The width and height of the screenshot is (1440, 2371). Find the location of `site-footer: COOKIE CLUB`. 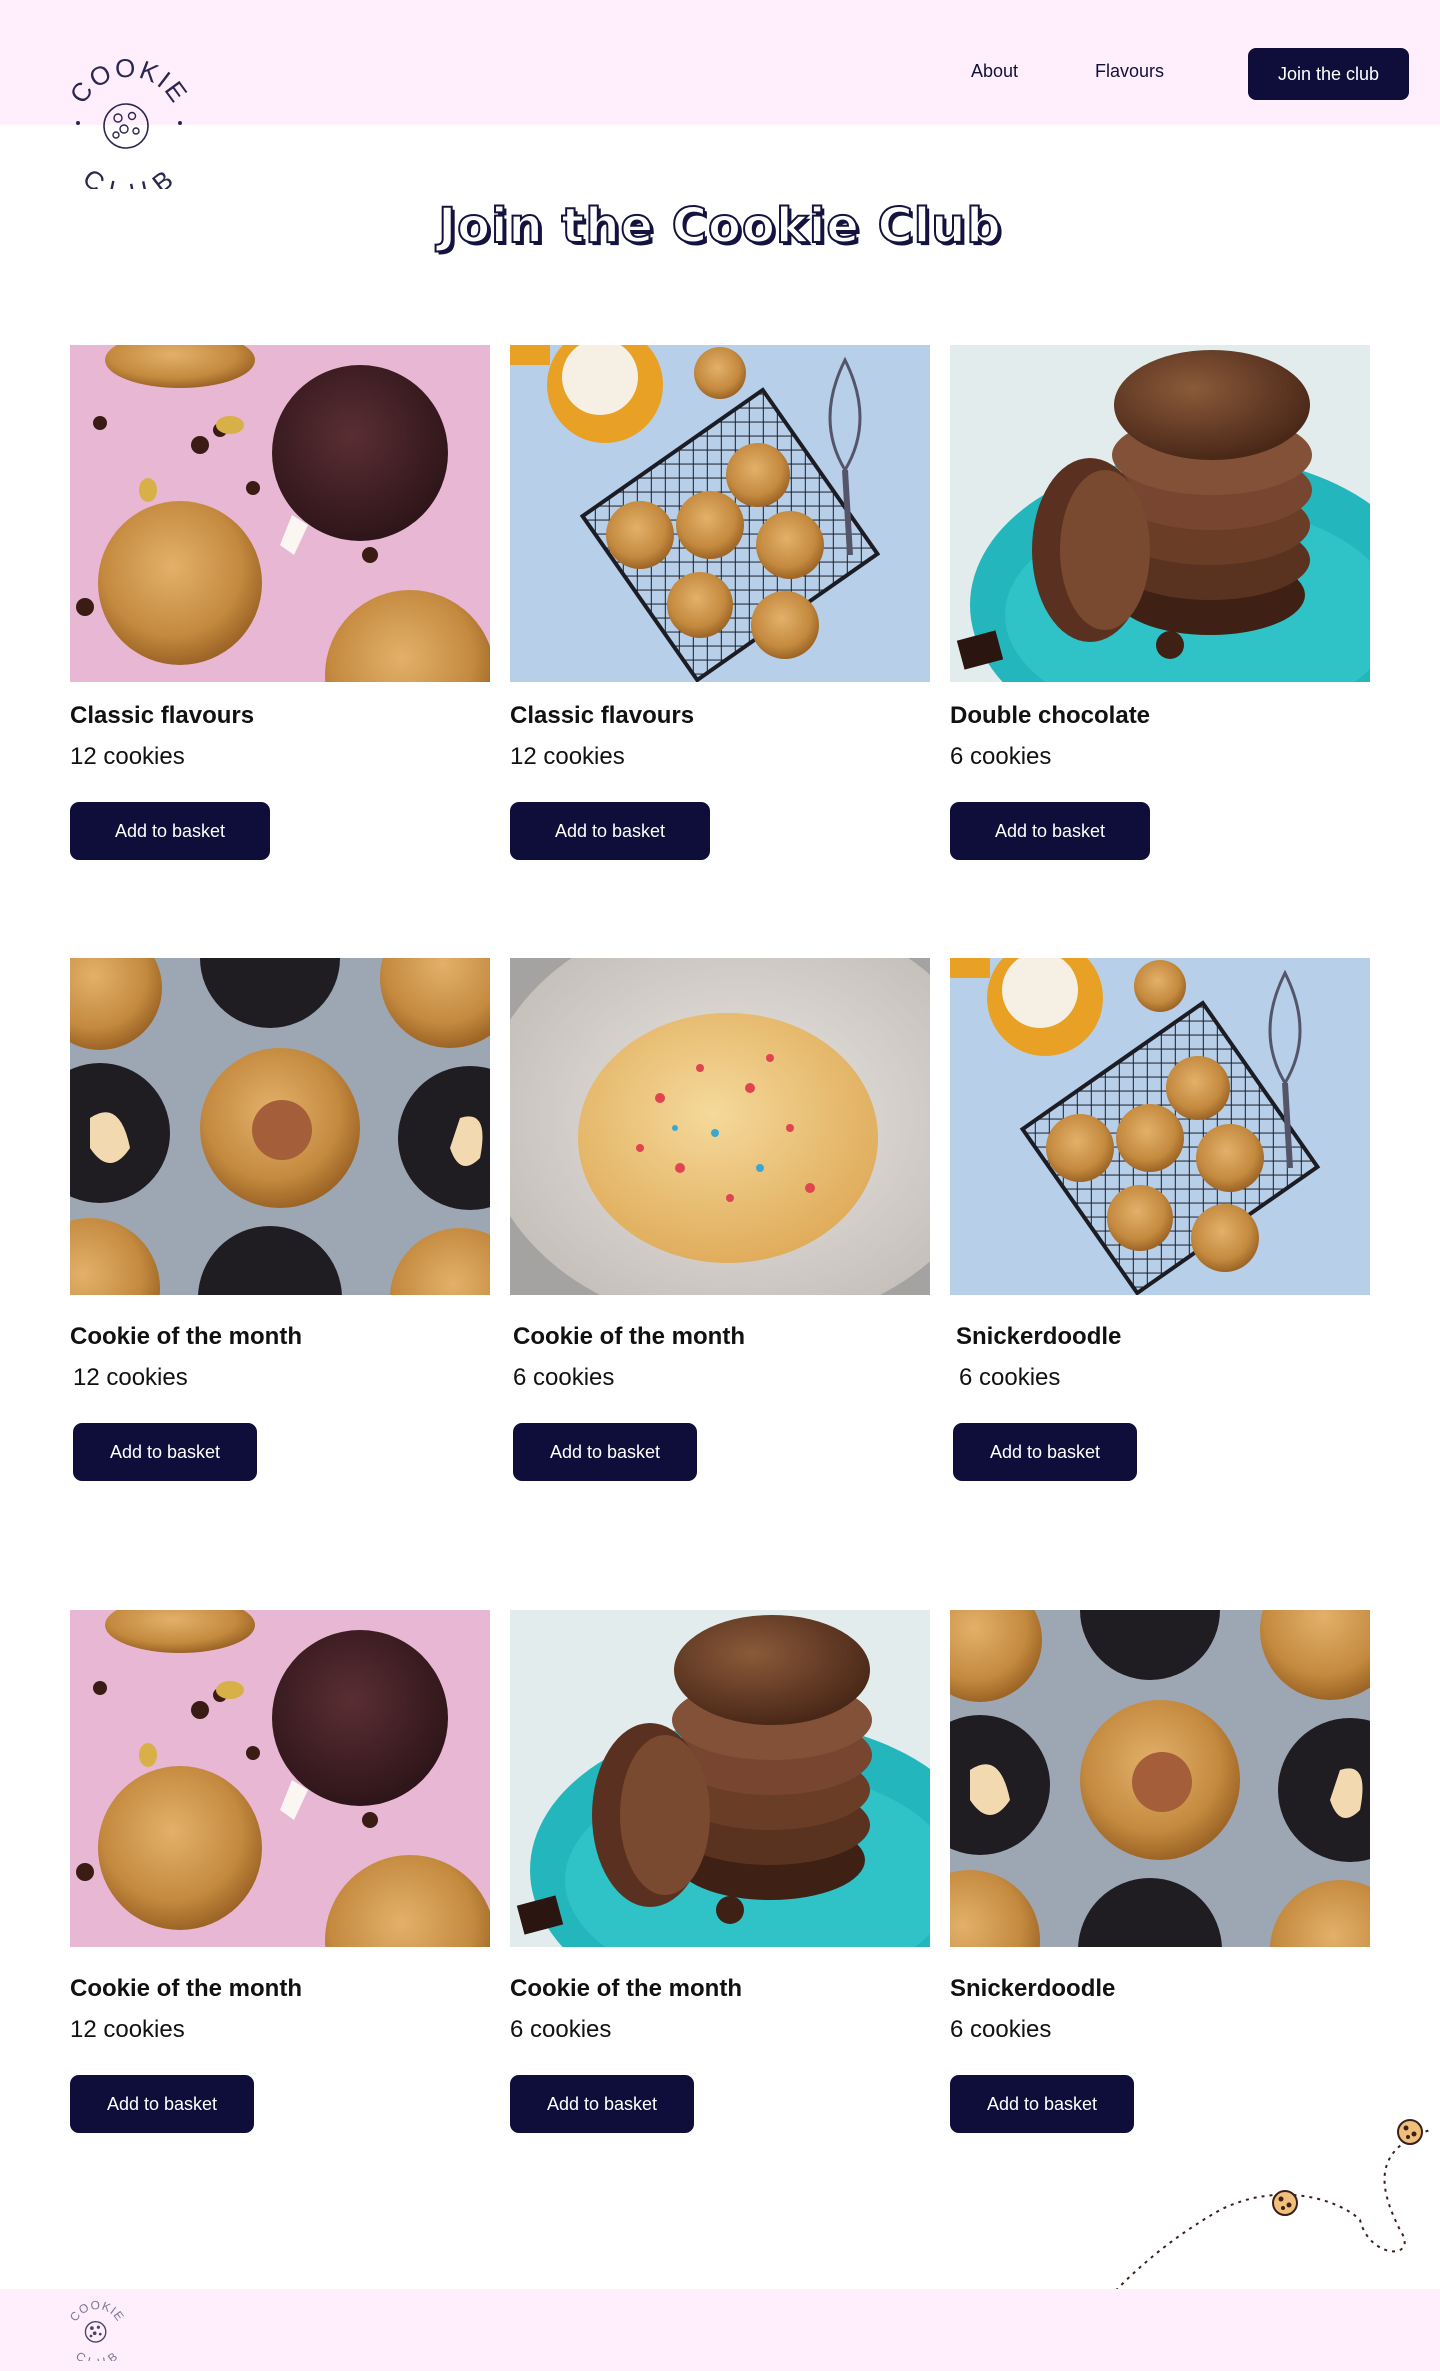

site-footer: COOKIE CLUB is located at coordinates (720, 2330).